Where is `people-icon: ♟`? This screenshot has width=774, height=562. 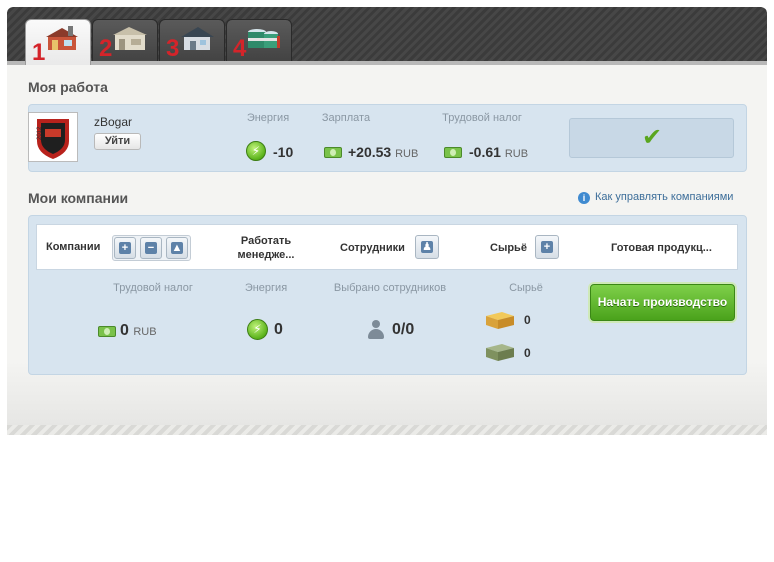 people-icon: ♟ is located at coordinates (427, 247).